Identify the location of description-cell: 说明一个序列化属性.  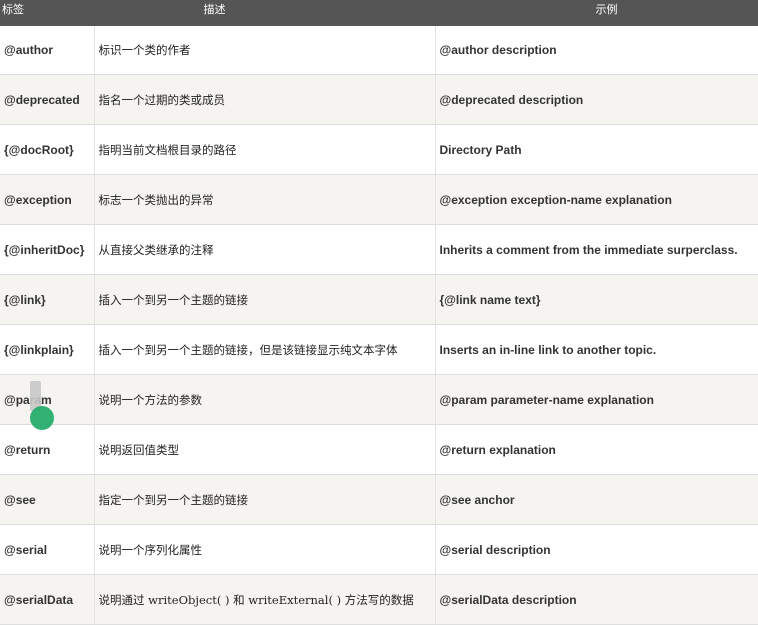
(264, 549).